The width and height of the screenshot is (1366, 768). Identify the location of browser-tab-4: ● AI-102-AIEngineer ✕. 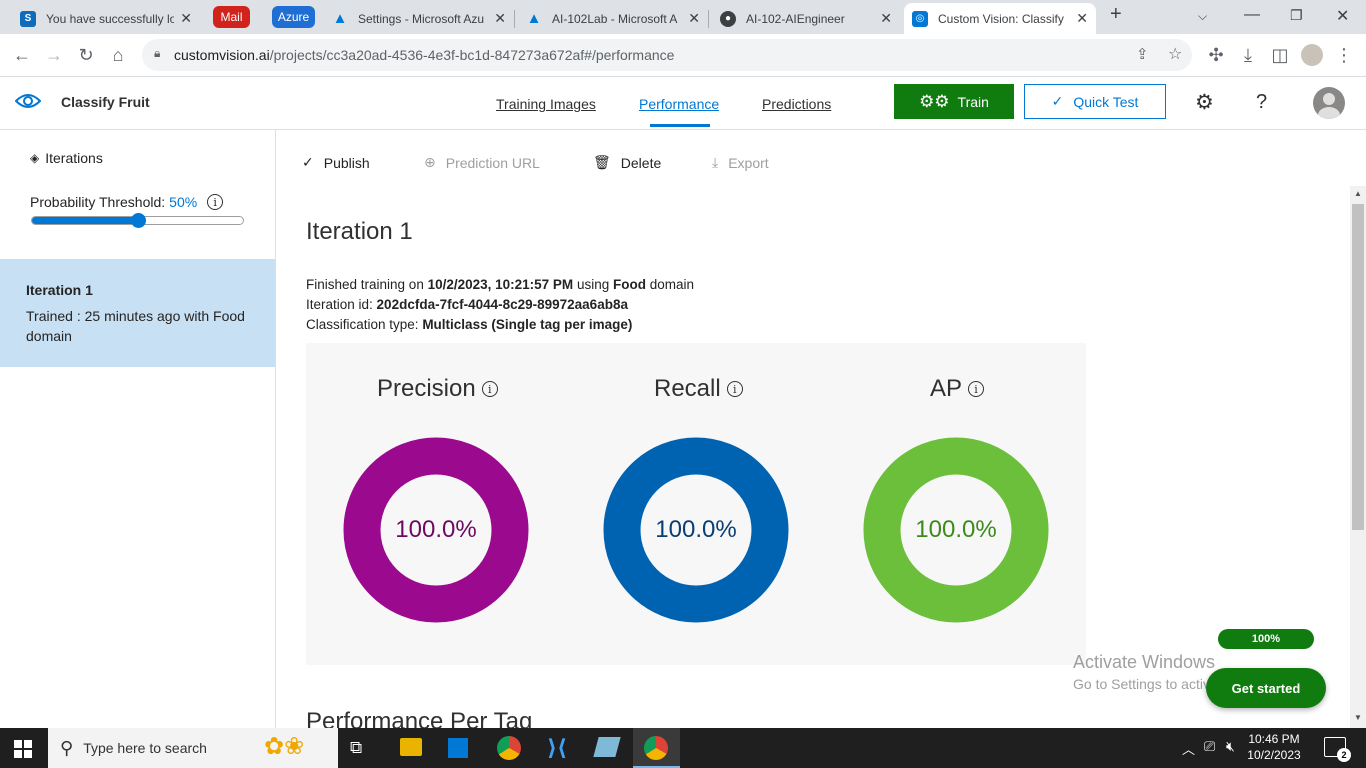
(806, 18).